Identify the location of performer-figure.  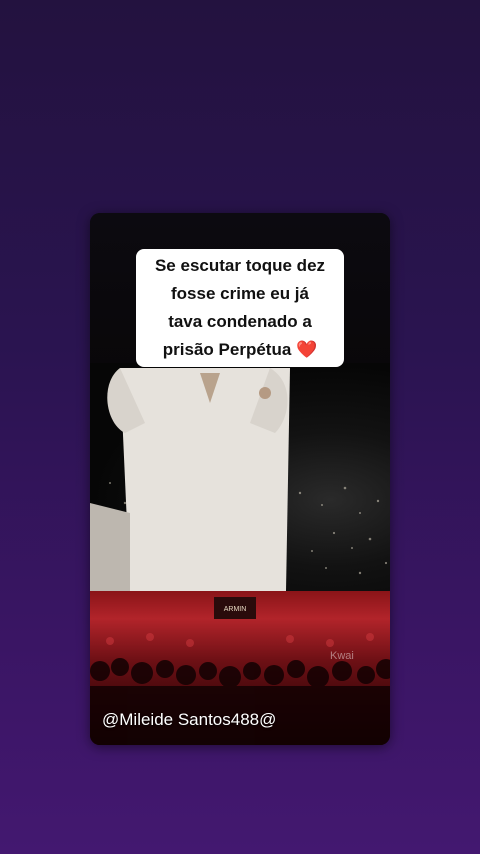
(190, 479).